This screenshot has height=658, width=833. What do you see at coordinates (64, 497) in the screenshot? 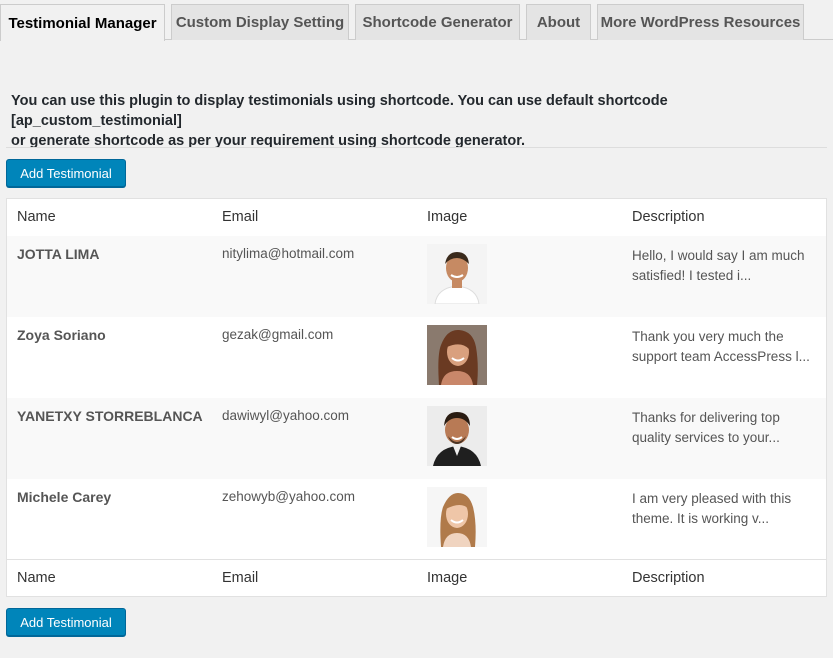
I see `testimonial-name: Michele Carey` at bounding box center [64, 497].